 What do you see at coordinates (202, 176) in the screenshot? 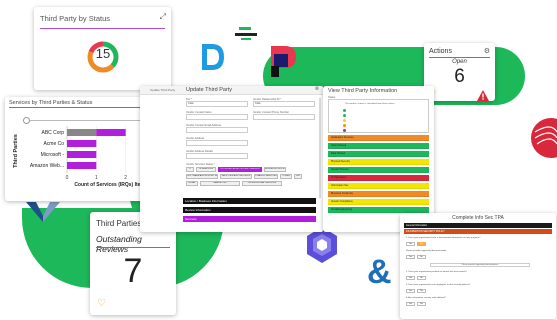
I see `service-chip: SOFTWARE AND HOSTED SERVICES` at bounding box center [202, 176].